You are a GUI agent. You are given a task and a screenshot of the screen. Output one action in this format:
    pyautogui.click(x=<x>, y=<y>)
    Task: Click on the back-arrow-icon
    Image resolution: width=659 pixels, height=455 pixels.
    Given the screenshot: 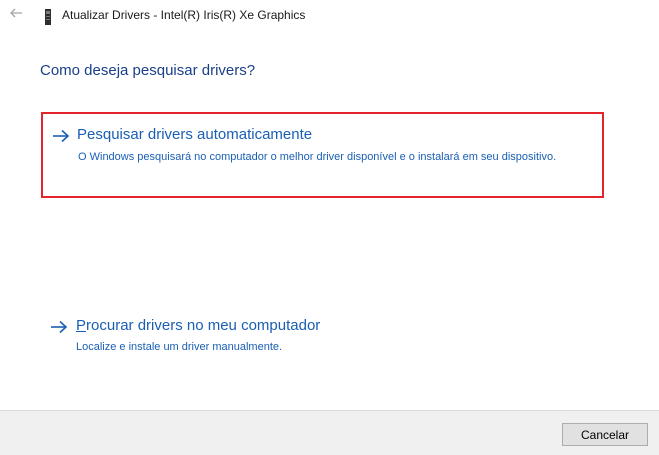 What is the action you would take?
    pyautogui.click(x=16, y=13)
    